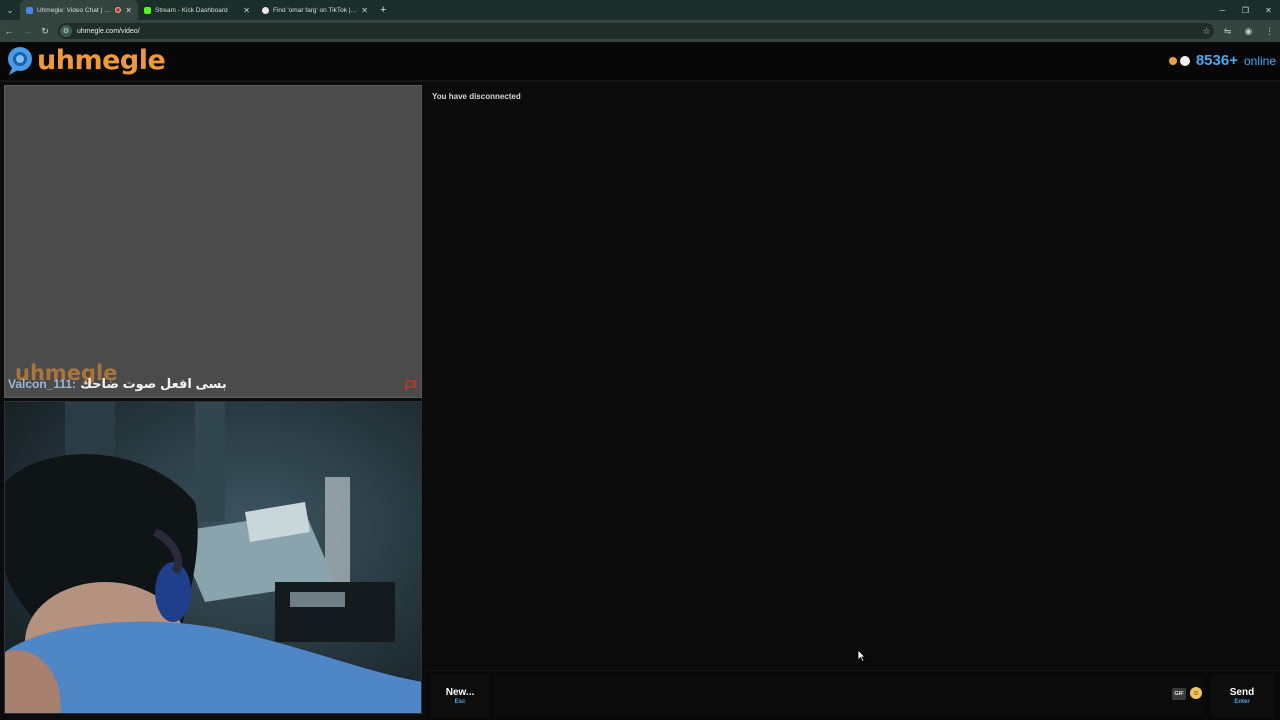 This screenshot has width=1280, height=720. I want to click on window-controls: ─ ❐ ✕, so click(1245, 10).